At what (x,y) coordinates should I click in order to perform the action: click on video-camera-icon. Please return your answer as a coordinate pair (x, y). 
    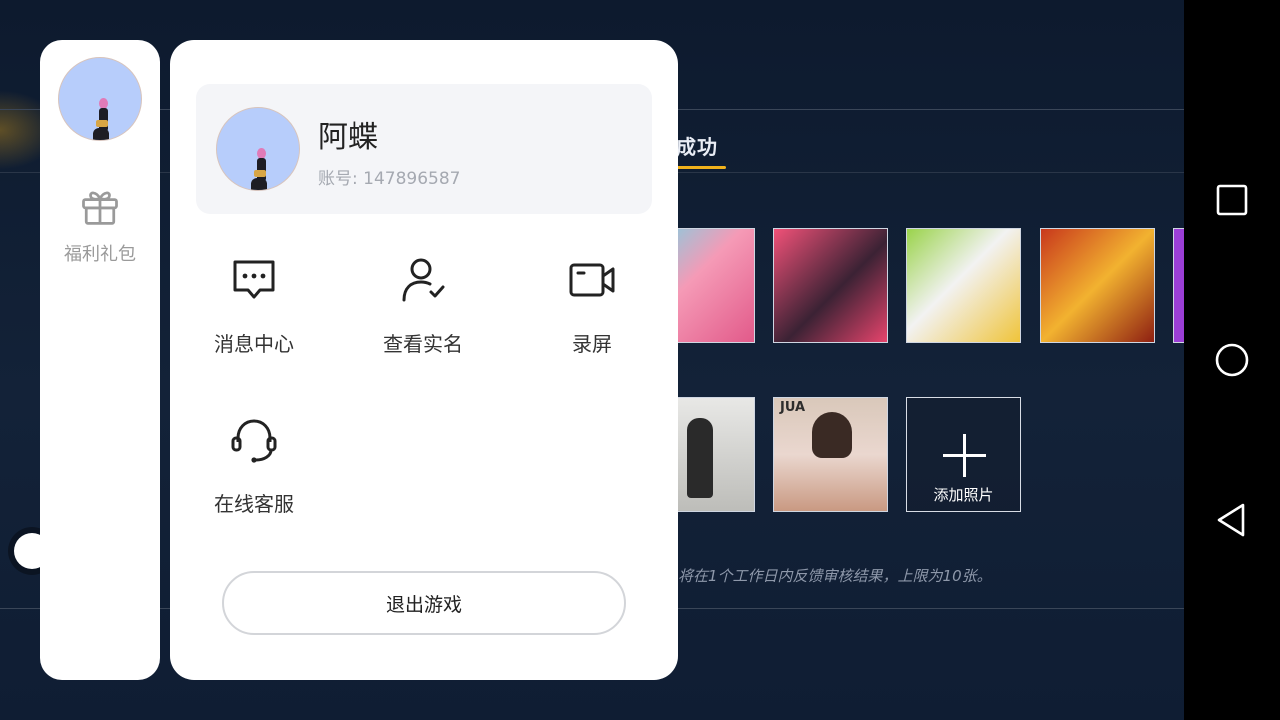
    Looking at the image, I should click on (592, 280).